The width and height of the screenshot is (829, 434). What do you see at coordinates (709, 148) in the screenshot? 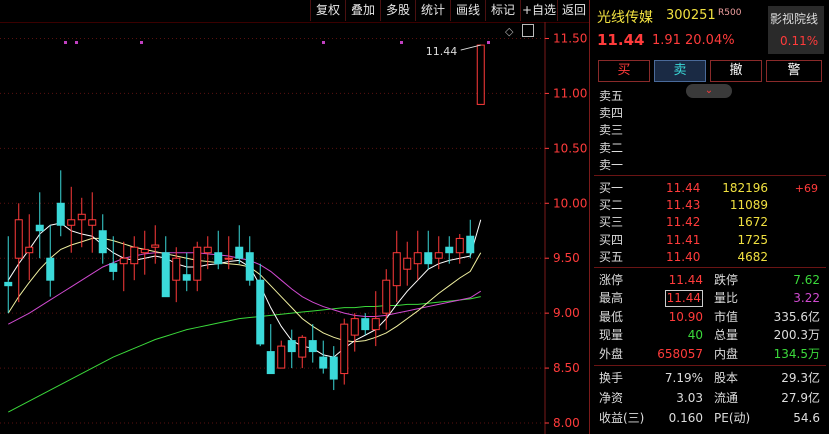
I see `order-book-row: 卖二` at bounding box center [709, 148].